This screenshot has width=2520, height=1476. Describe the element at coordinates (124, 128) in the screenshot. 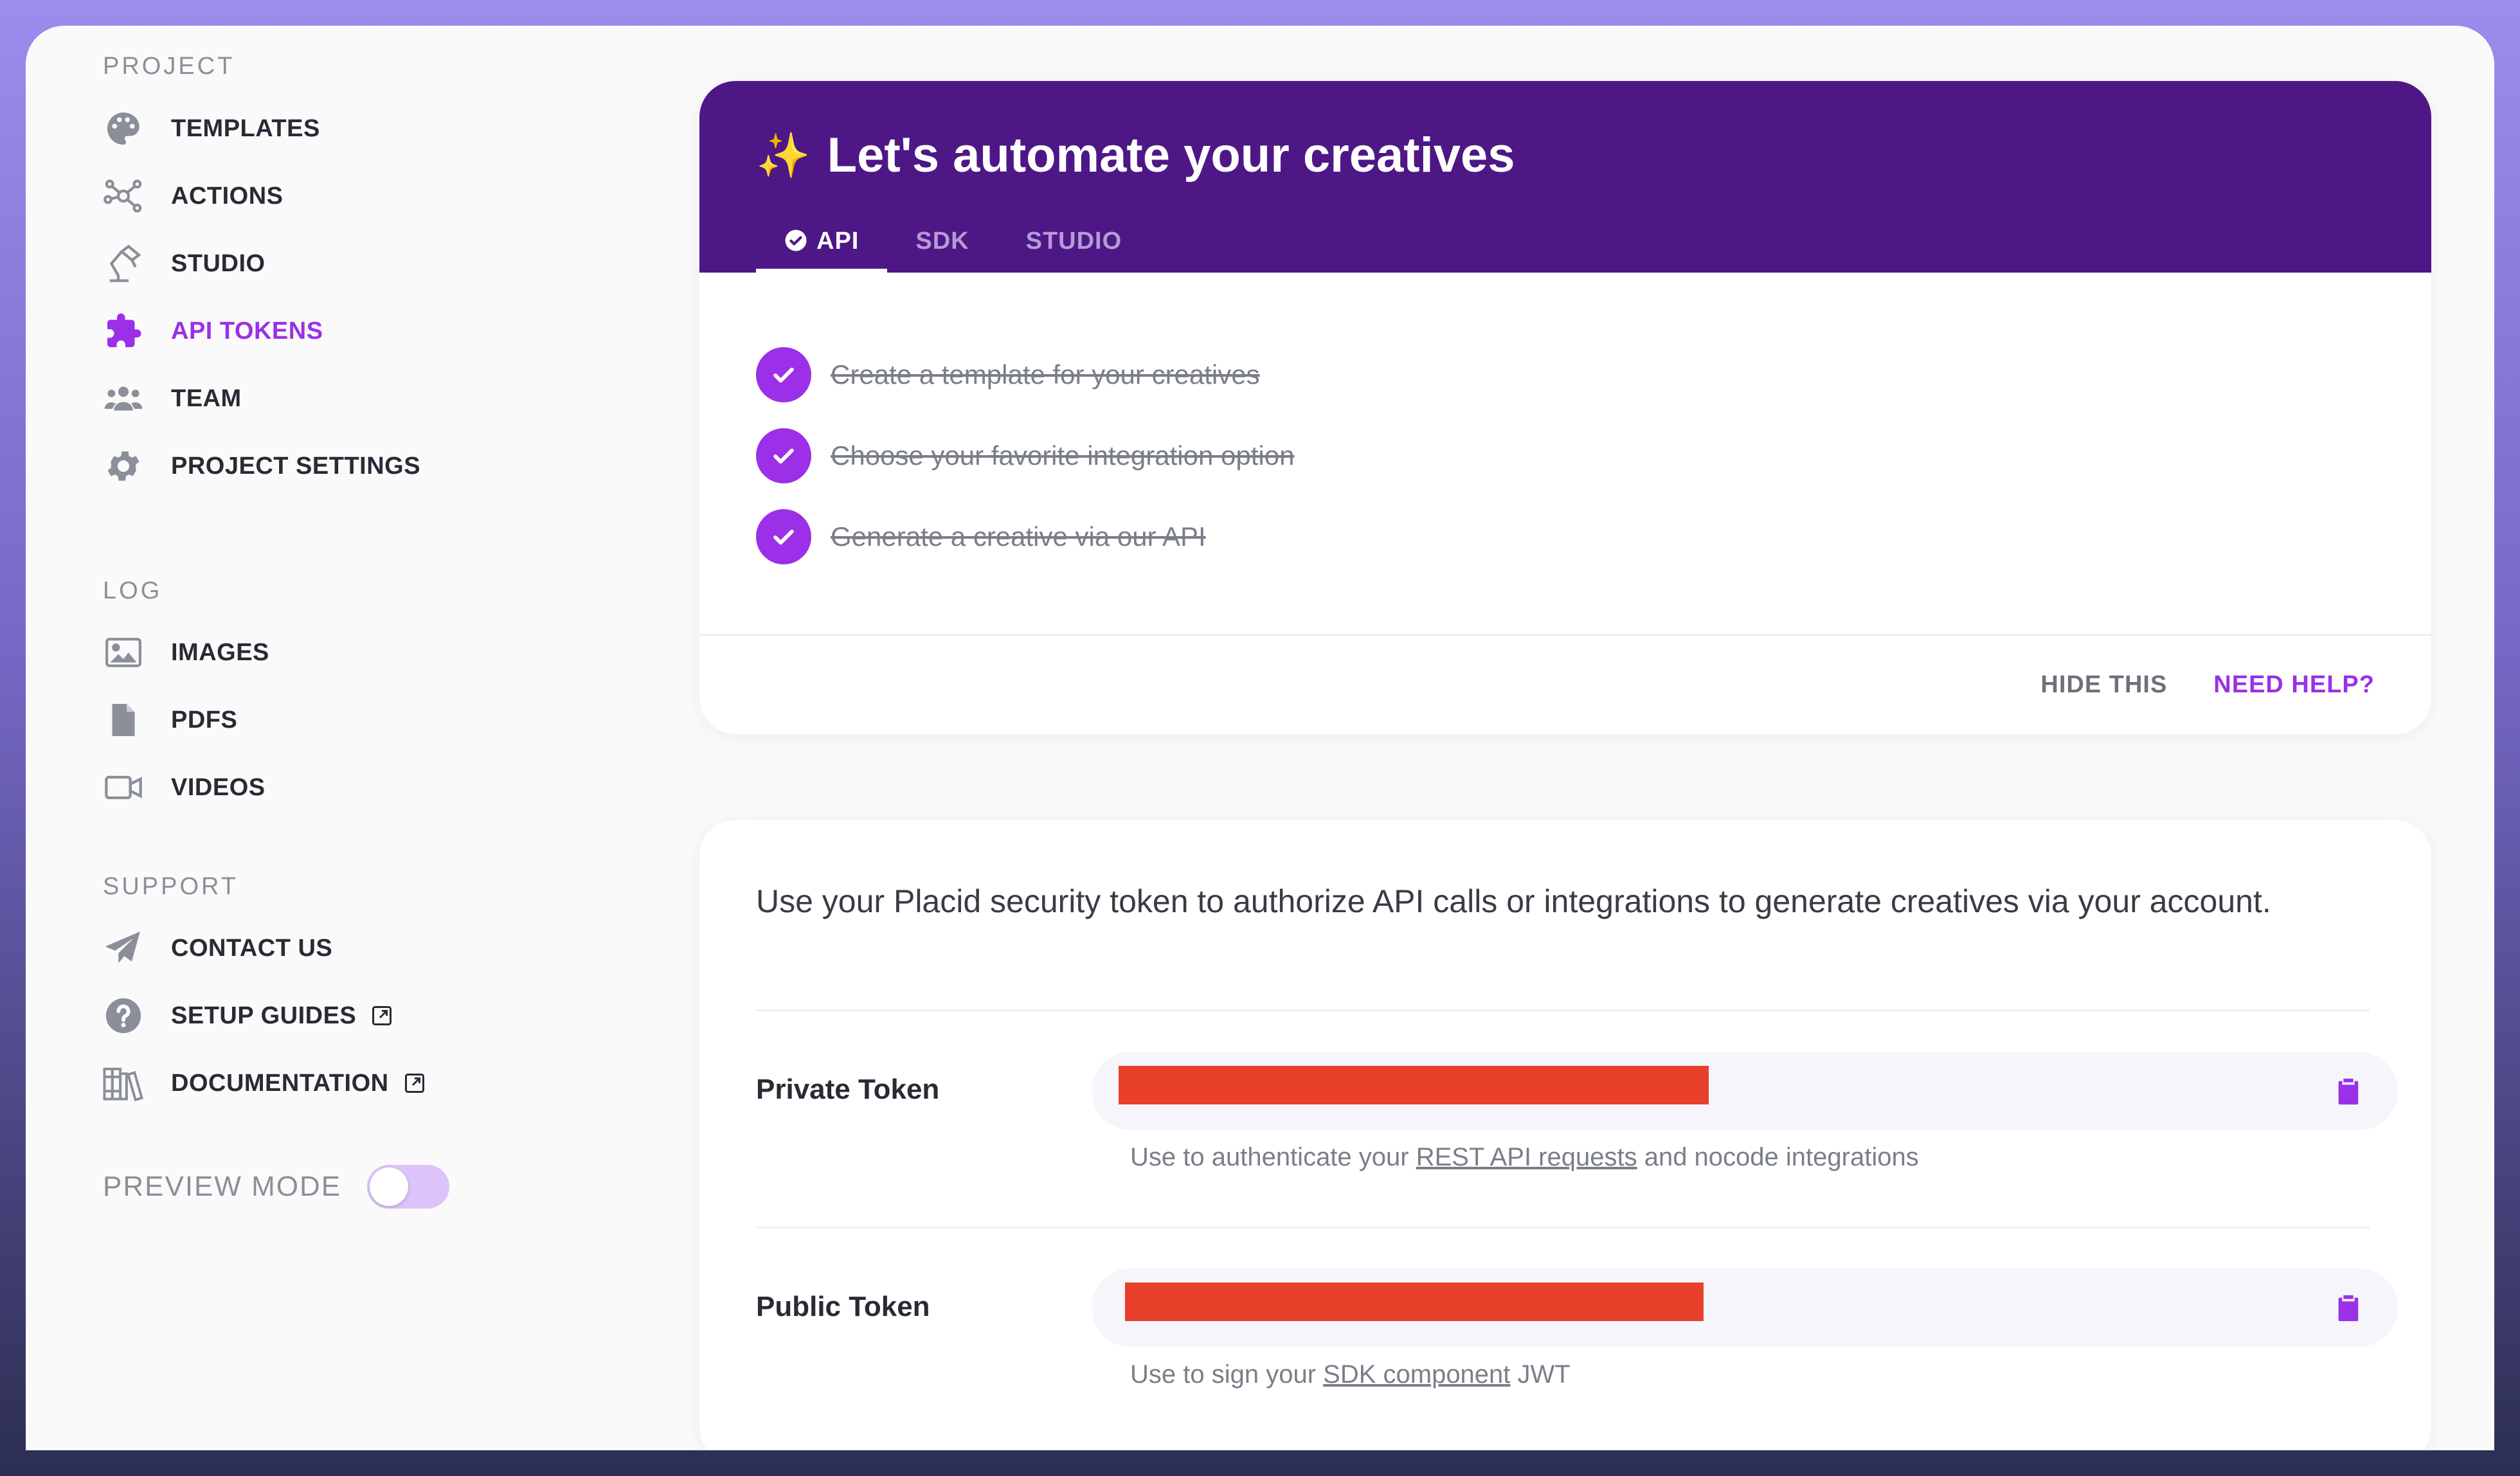

I see `palette-icon` at that location.